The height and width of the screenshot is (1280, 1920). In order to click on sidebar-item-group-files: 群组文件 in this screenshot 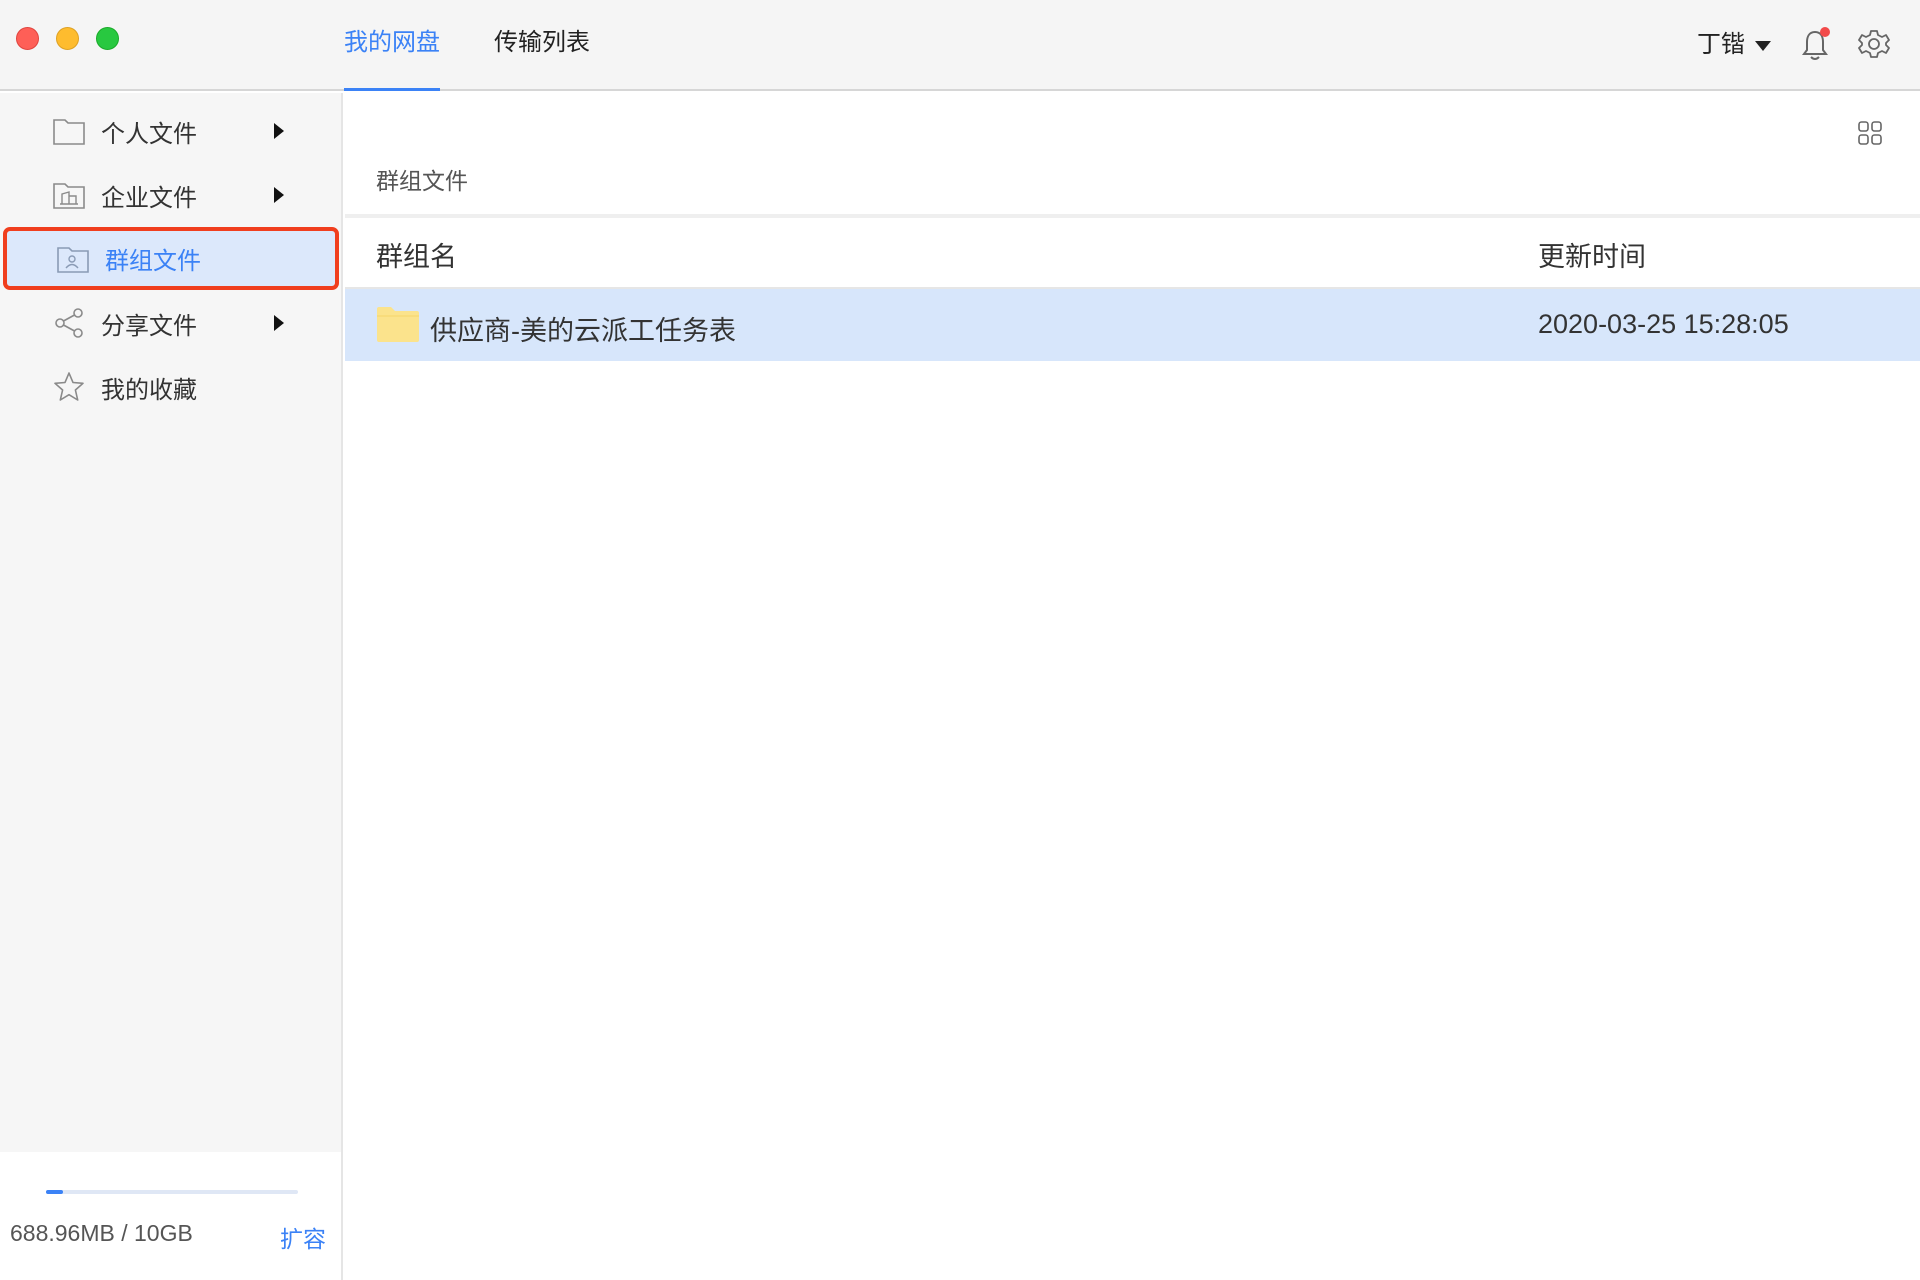, I will do `click(171, 258)`.